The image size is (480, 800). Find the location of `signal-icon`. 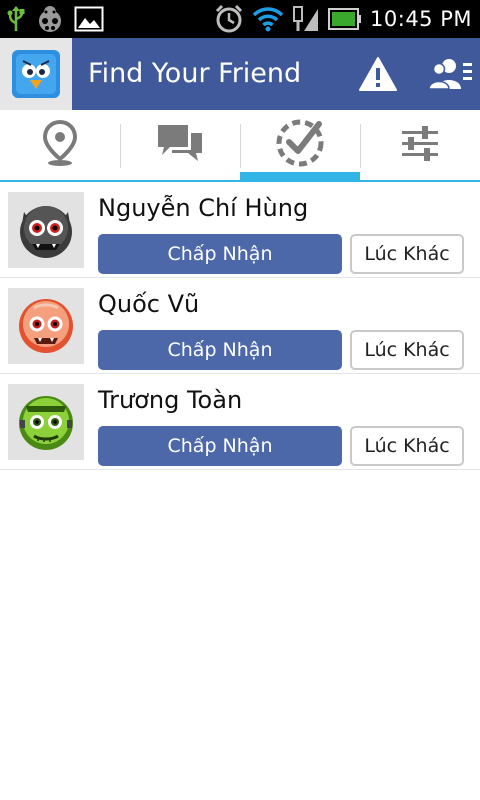

signal-icon is located at coordinates (306, 19).